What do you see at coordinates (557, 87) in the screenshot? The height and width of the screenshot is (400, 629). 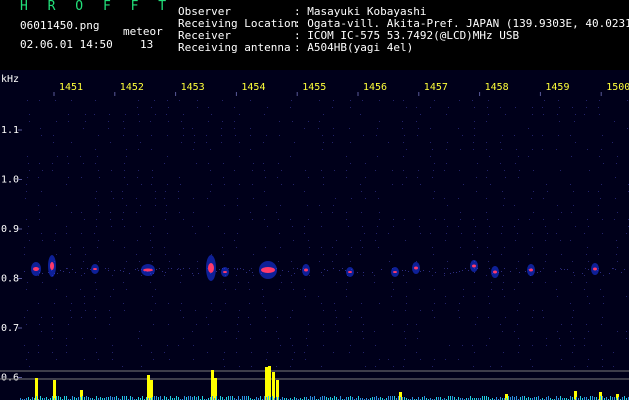 I see `time-tick-label: 1459` at bounding box center [557, 87].